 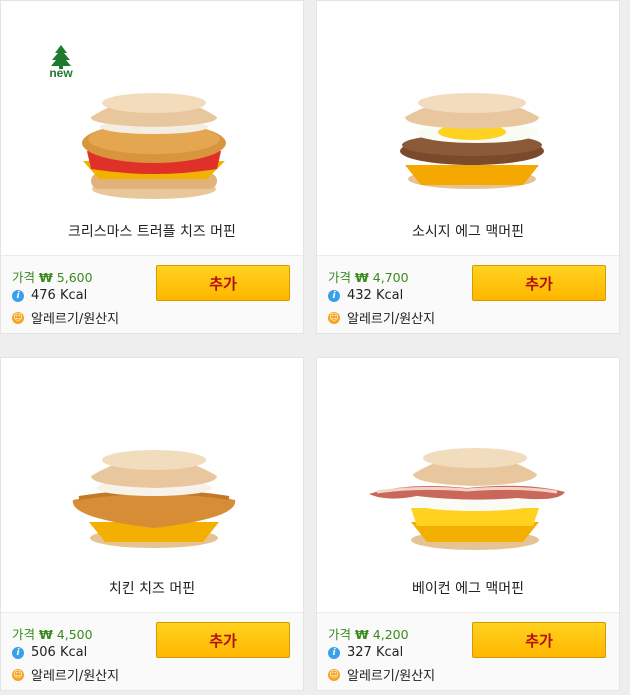 I want to click on sausage-egg-mcmuffin-image, so click(x=472, y=141).